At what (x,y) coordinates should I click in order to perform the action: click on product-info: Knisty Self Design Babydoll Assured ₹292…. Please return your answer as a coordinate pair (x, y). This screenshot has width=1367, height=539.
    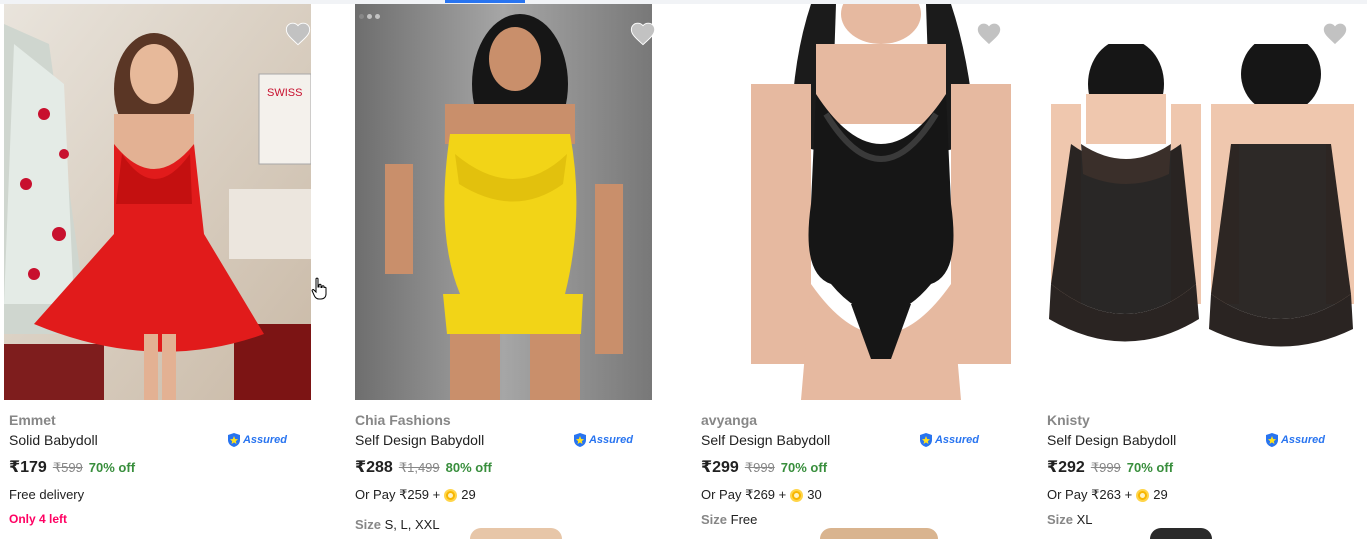
    Looking at the image, I should click on (1197, 468).